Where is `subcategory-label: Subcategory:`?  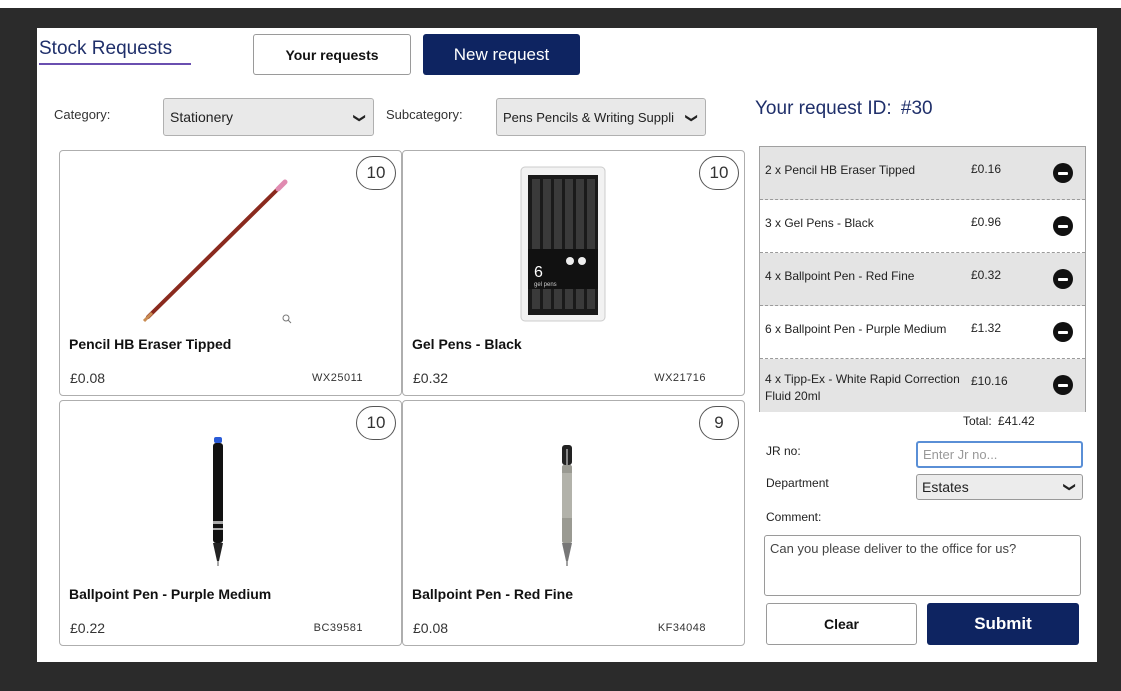 subcategory-label: Subcategory: is located at coordinates (424, 114).